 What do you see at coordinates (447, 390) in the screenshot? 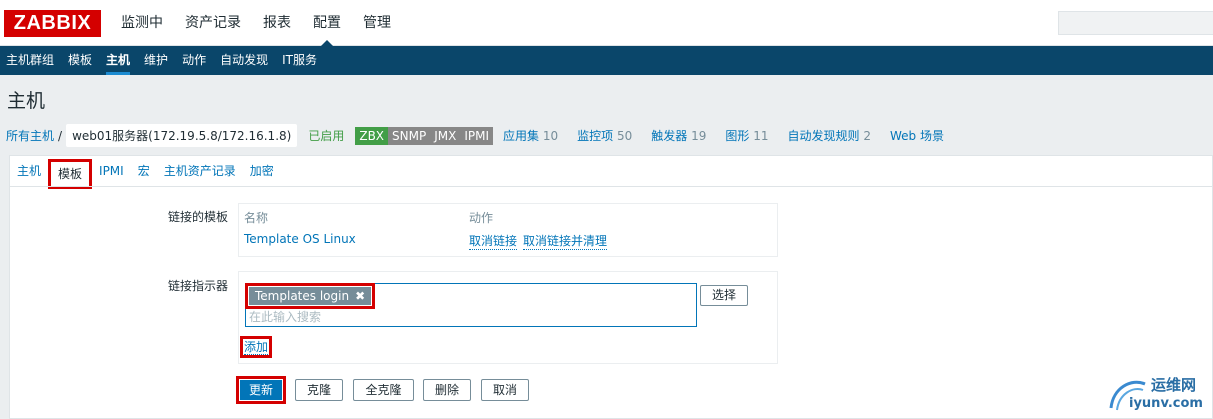
I see `delete-button: 删除` at bounding box center [447, 390].